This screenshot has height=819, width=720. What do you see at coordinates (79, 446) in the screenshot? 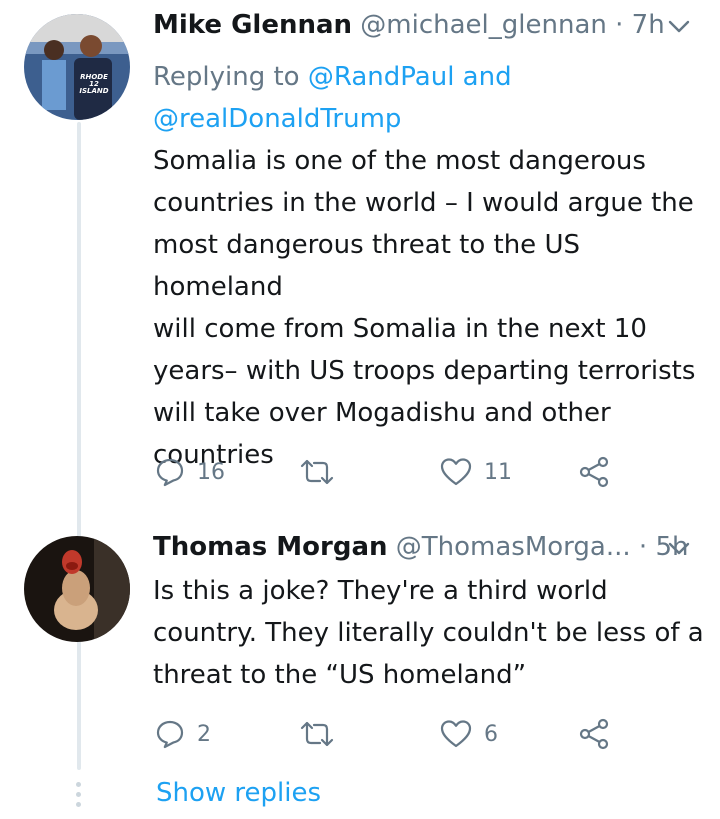
I see `thread-connector` at bounding box center [79, 446].